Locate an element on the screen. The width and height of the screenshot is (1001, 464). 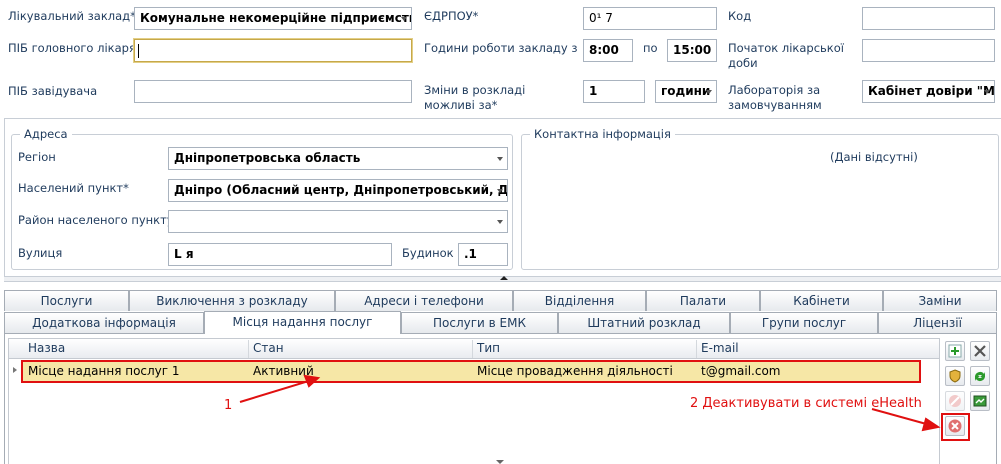
annotation-arrows is located at coordinates (590, 403).